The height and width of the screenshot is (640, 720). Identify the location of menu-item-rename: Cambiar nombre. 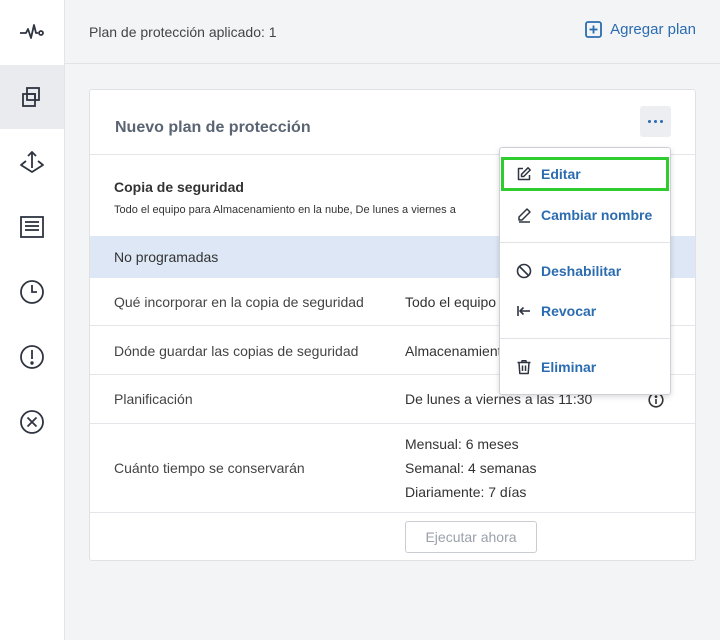
(585, 215).